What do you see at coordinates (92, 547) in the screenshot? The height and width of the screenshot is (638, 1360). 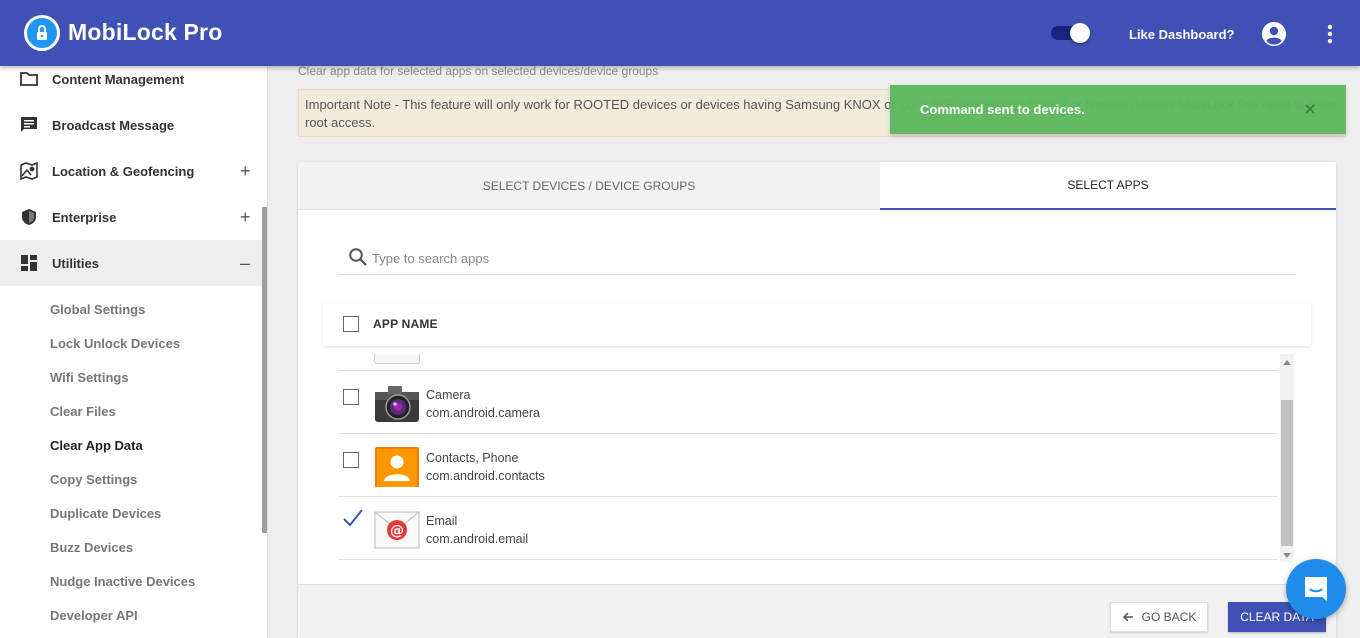 I see `subitem-label: Buzz Devices` at bounding box center [92, 547].